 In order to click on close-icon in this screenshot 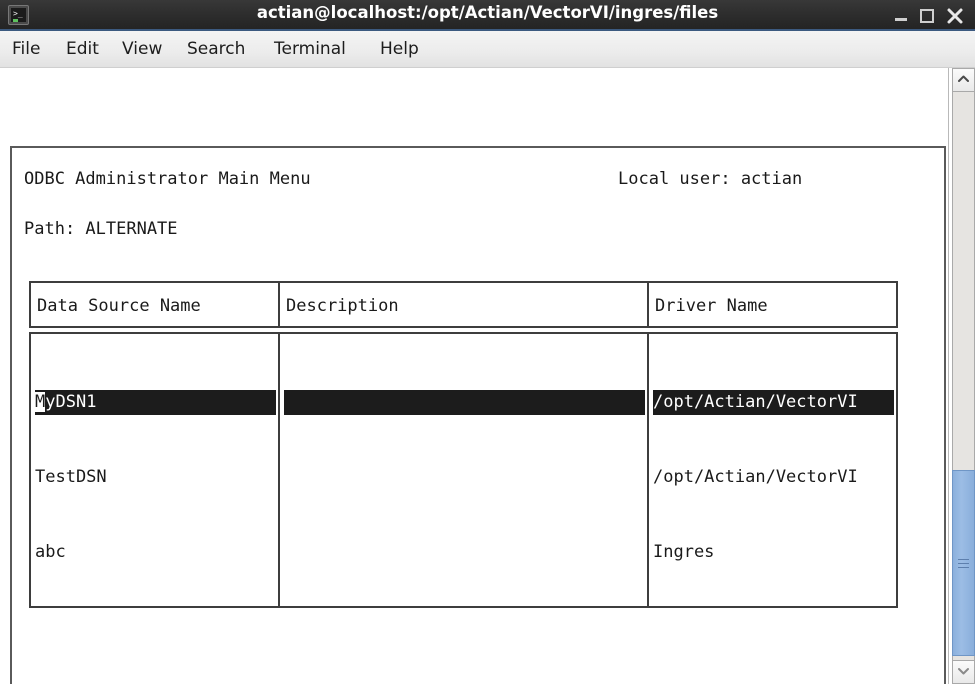, I will do `click(955, 16)`.